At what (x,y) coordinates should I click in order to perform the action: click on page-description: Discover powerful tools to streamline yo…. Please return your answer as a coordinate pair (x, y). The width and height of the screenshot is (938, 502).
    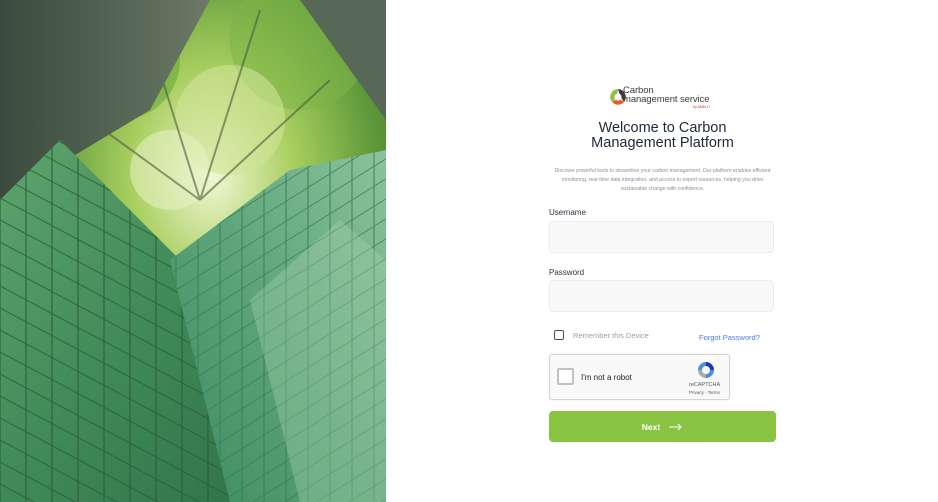
    Looking at the image, I should click on (662, 180).